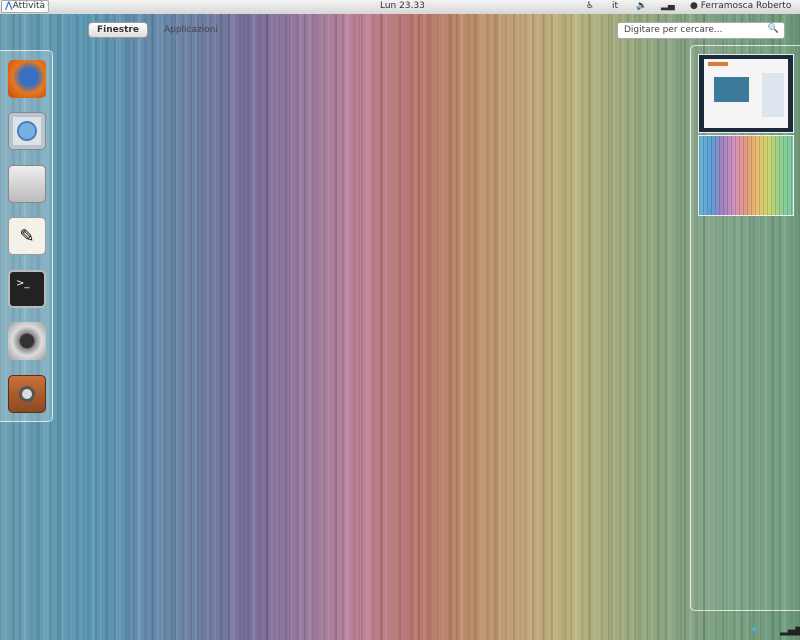  Describe the element at coordinates (694, 6) in the screenshot. I see `status-icon: ●` at that location.